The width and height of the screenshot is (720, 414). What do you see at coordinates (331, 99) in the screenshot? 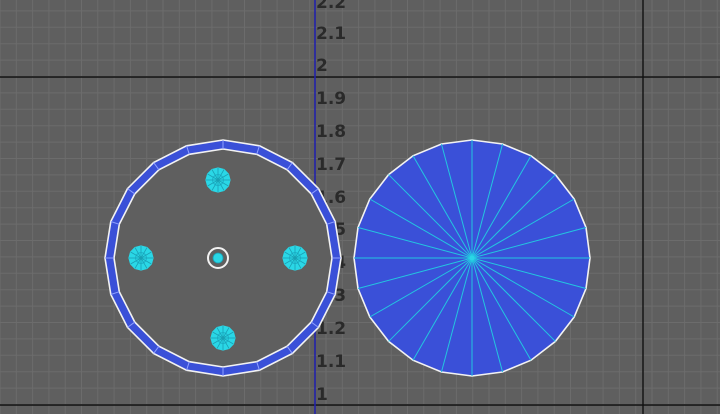
I see `tick-label: 1.9` at bounding box center [331, 99].